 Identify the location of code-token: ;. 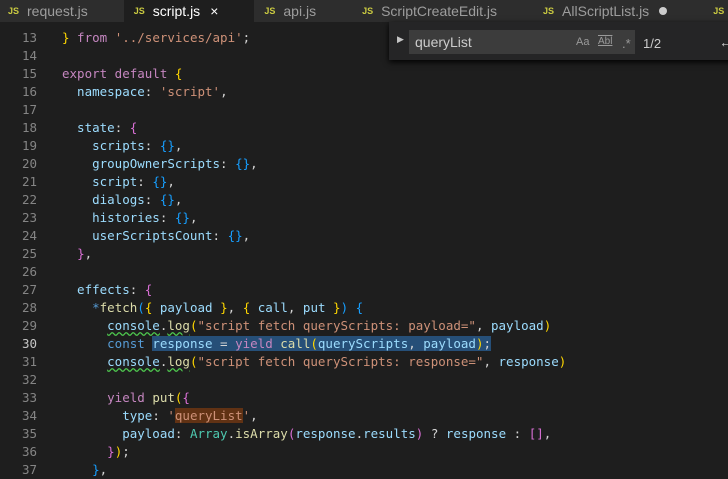
(488, 343).